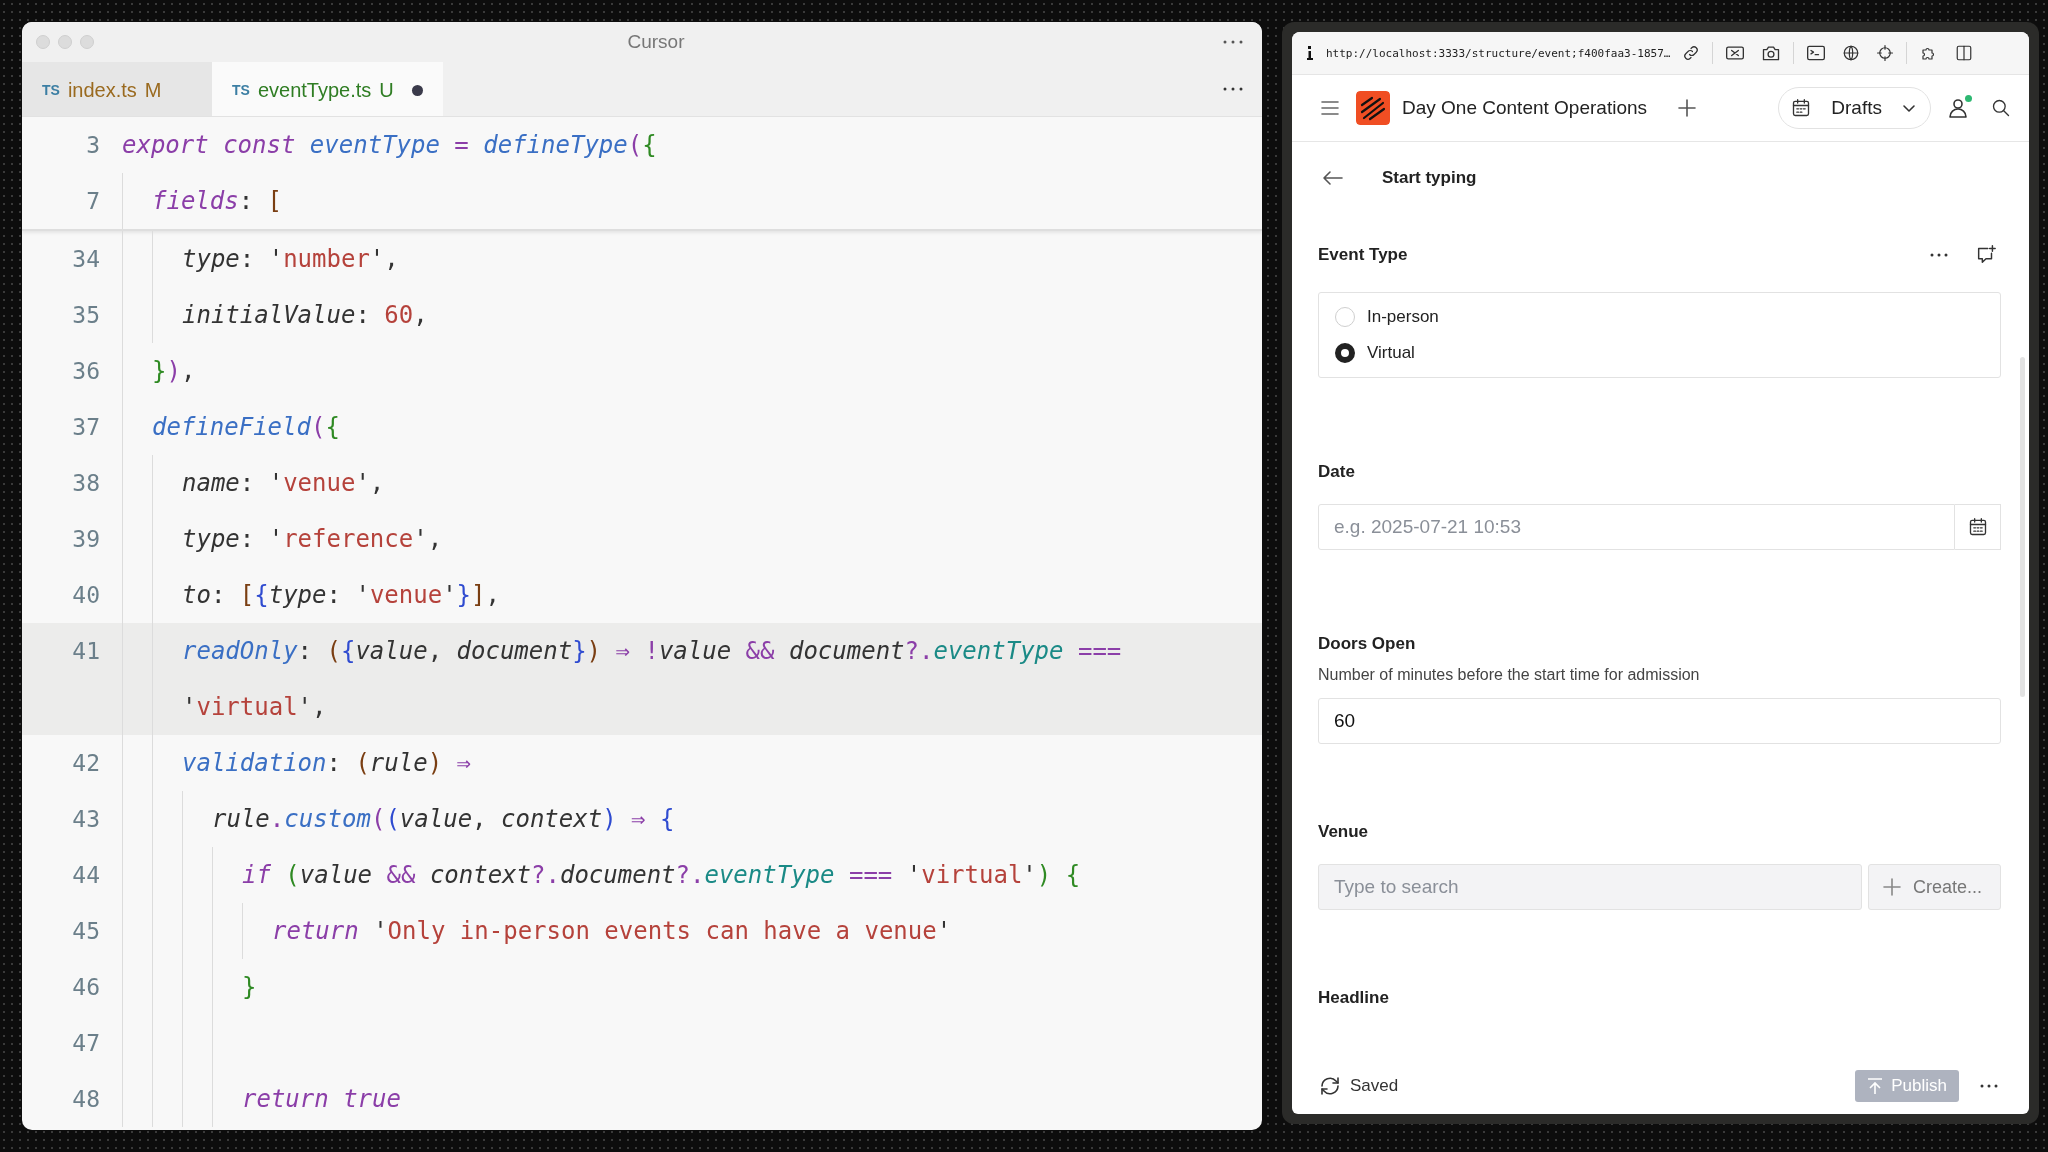  What do you see at coordinates (290, 259) in the screenshot?
I see `code-text: type: 'number',` at bounding box center [290, 259].